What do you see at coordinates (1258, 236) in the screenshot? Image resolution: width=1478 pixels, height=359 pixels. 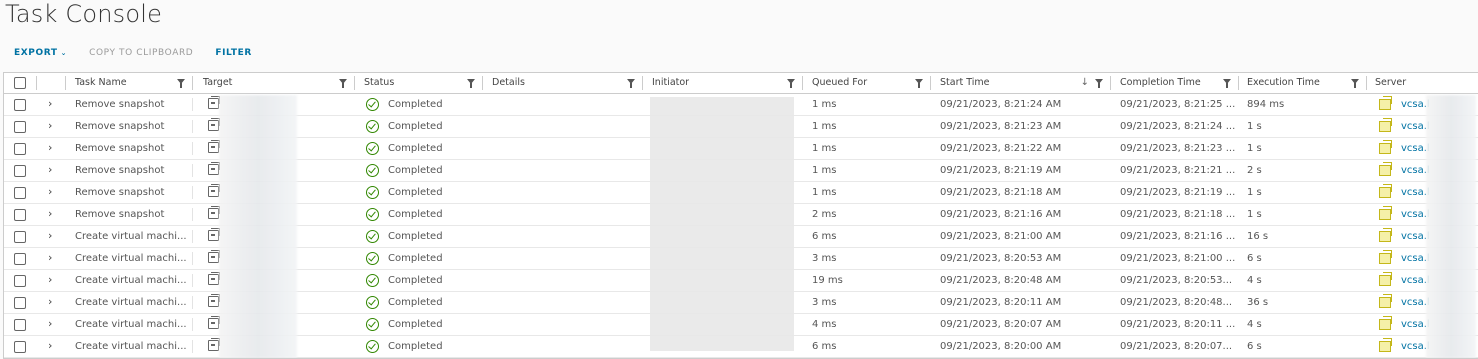 I see `execution-time-cell: 16 s` at bounding box center [1258, 236].